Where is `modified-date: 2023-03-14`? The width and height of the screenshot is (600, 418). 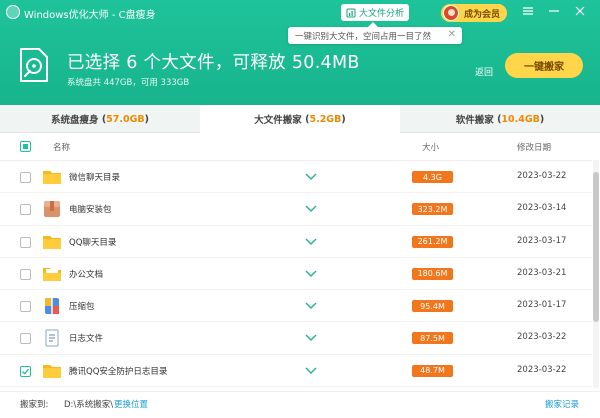 modified-date: 2023-03-14 is located at coordinates (542, 208).